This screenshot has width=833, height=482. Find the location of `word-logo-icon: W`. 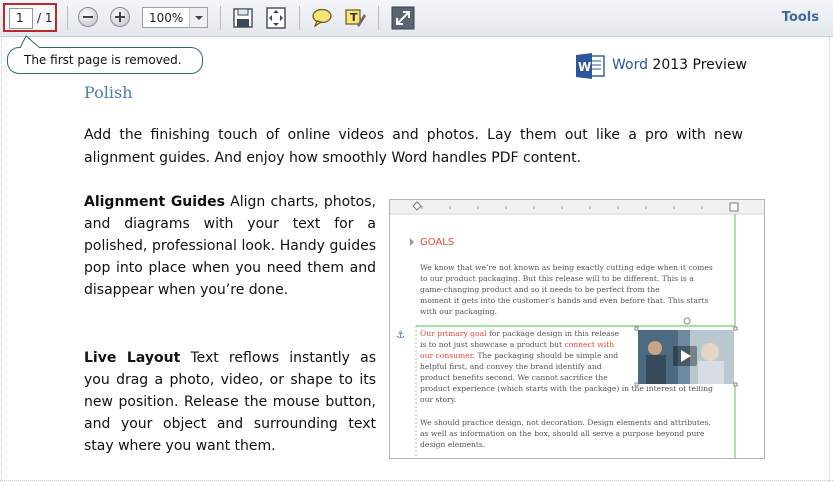

word-logo-icon: W is located at coordinates (590, 66).